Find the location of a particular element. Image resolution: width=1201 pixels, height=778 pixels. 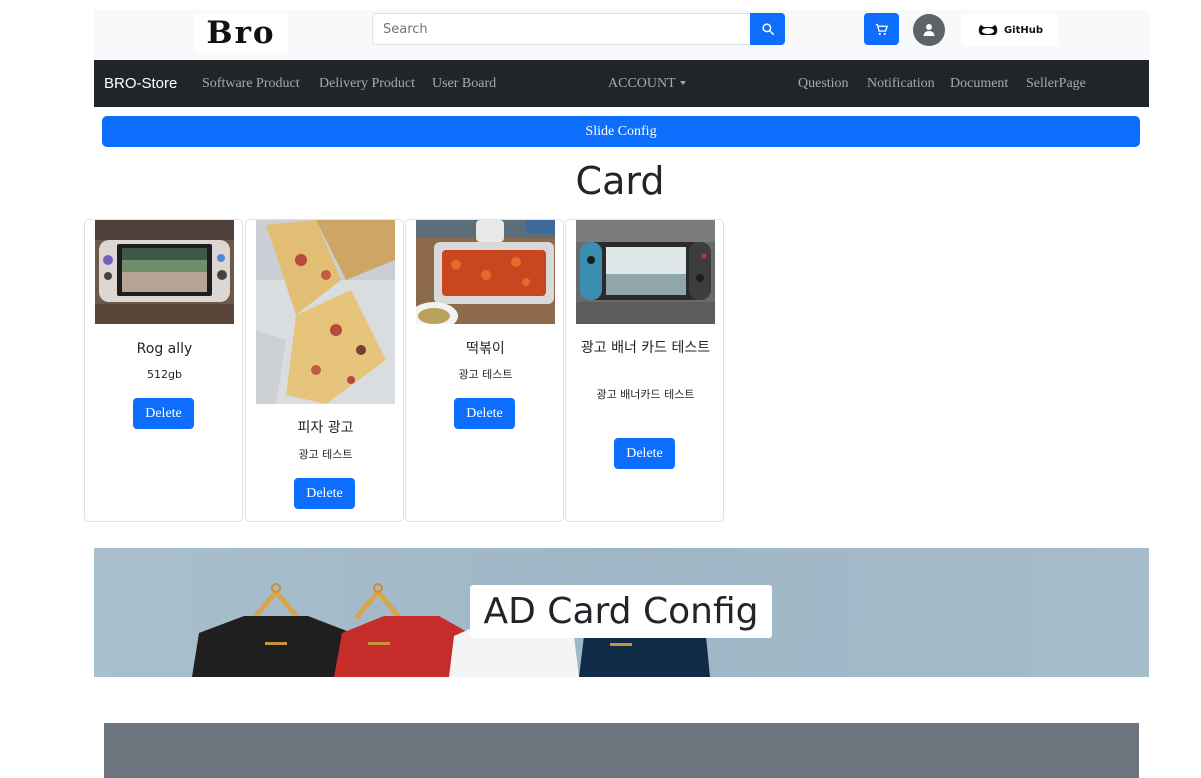

ad-card: 피자 광고 광고 테스트 Delete is located at coordinates (324, 370).